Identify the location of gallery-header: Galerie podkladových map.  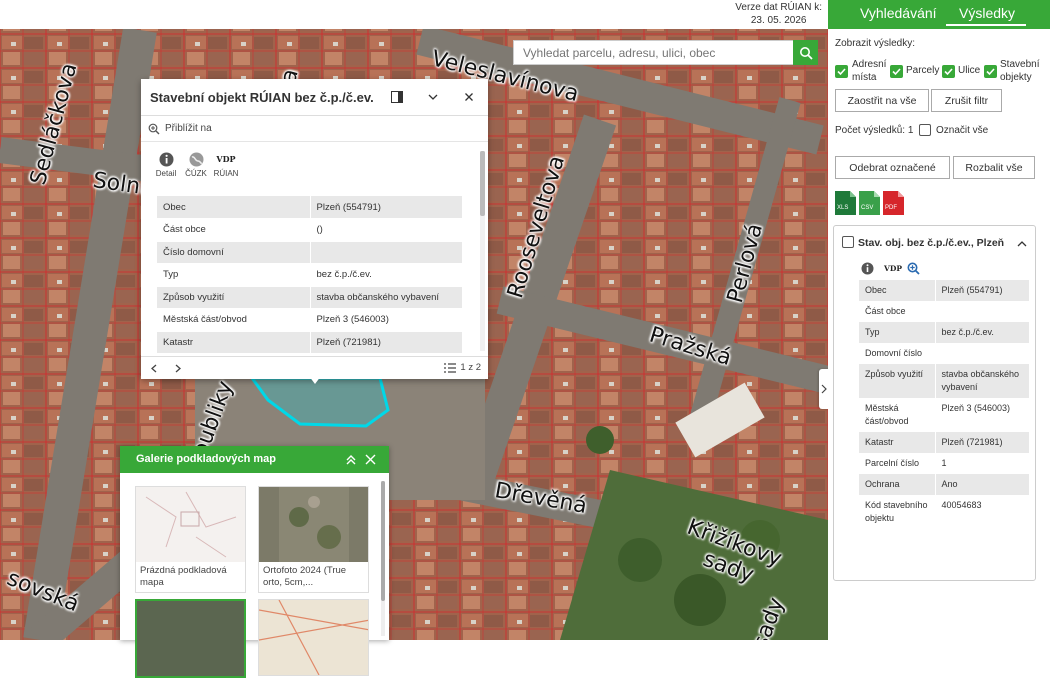
(254, 459).